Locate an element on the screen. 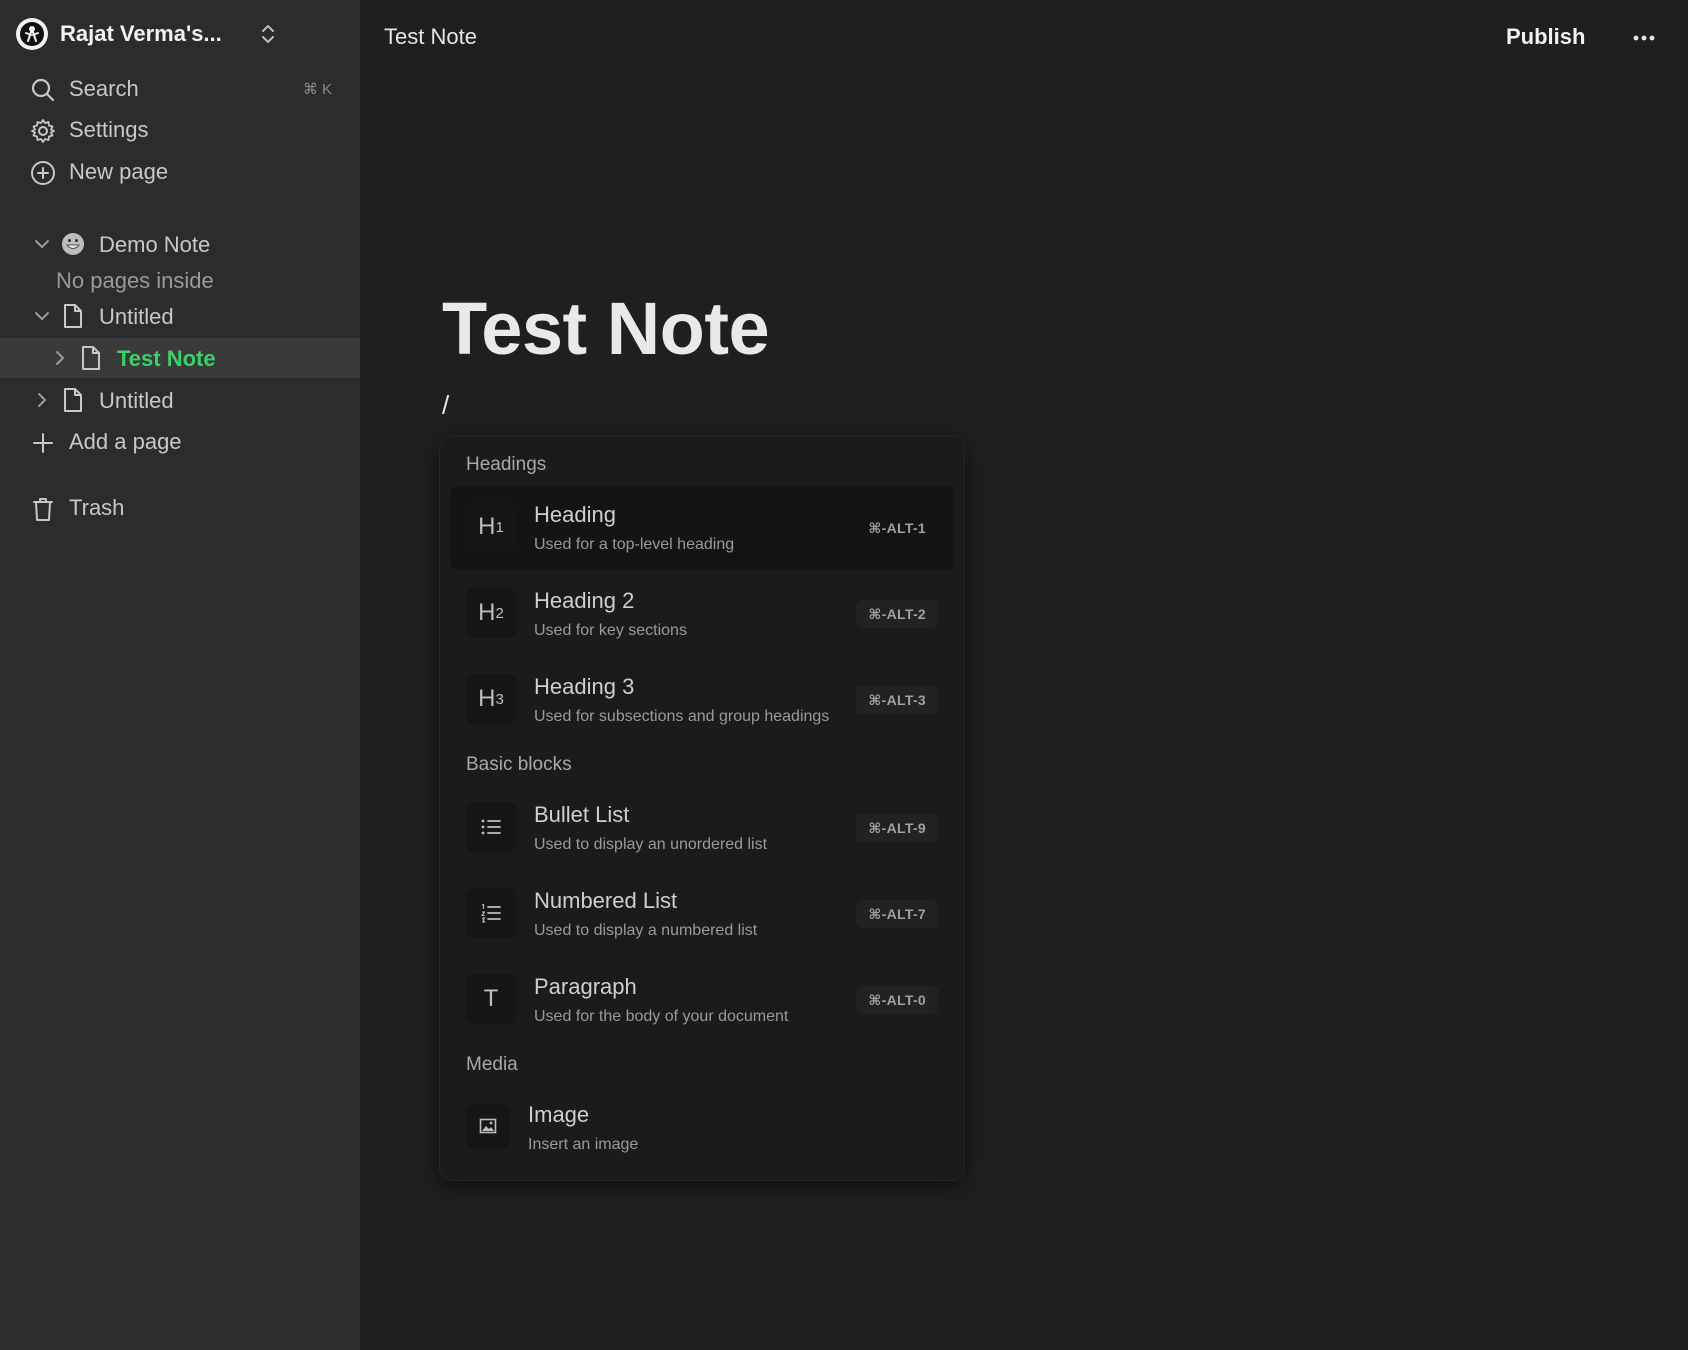  menu-item-shortcut: ⌘-ALT-3 is located at coordinates (897, 700).